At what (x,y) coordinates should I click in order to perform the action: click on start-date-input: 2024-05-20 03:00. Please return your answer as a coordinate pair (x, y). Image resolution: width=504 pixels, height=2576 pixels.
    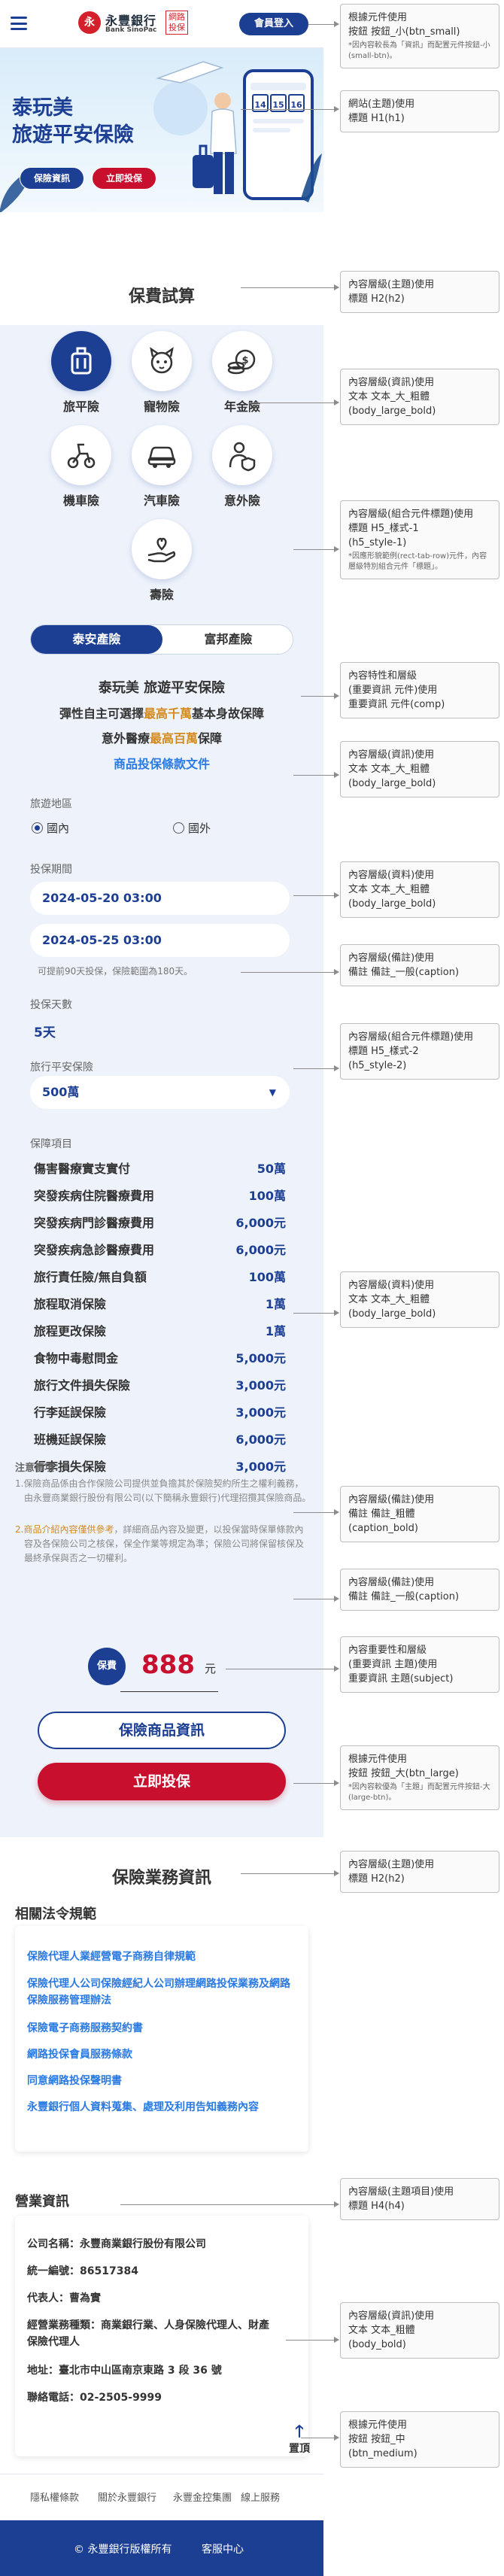
    Looking at the image, I should click on (160, 898).